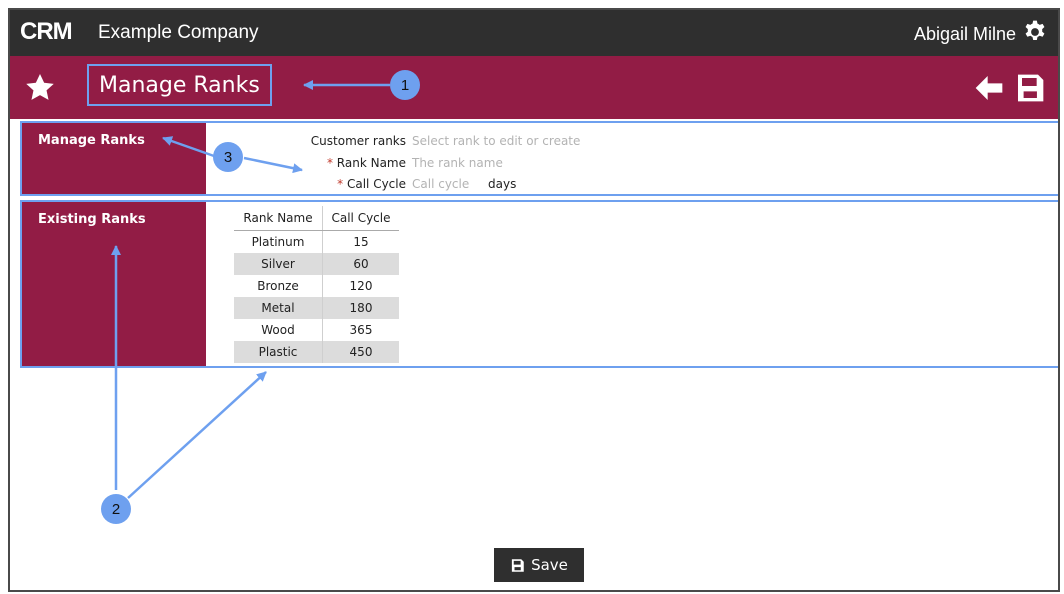  I want to click on call-cycle-label: * Call Cycle, so click(371, 184).